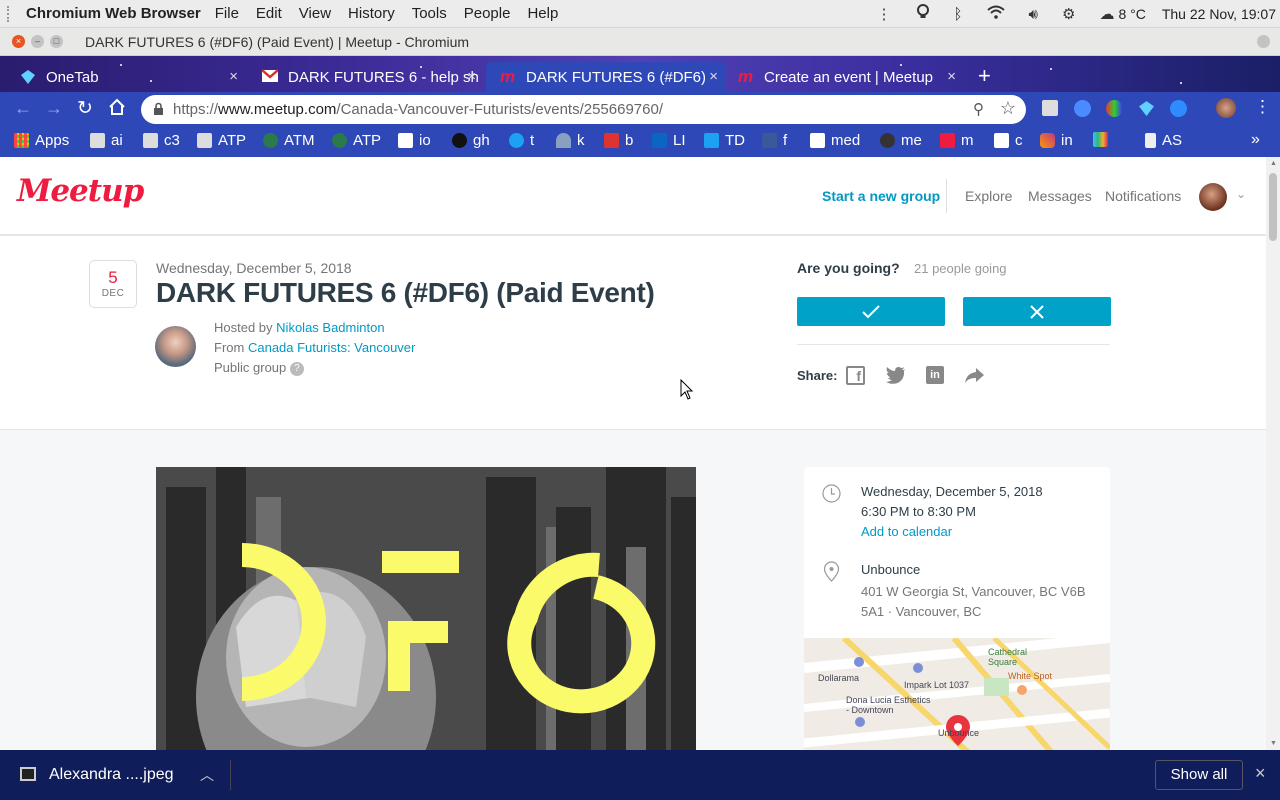  What do you see at coordinates (881, 196) in the screenshot?
I see `start-group-link: Start a new group` at bounding box center [881, 196].